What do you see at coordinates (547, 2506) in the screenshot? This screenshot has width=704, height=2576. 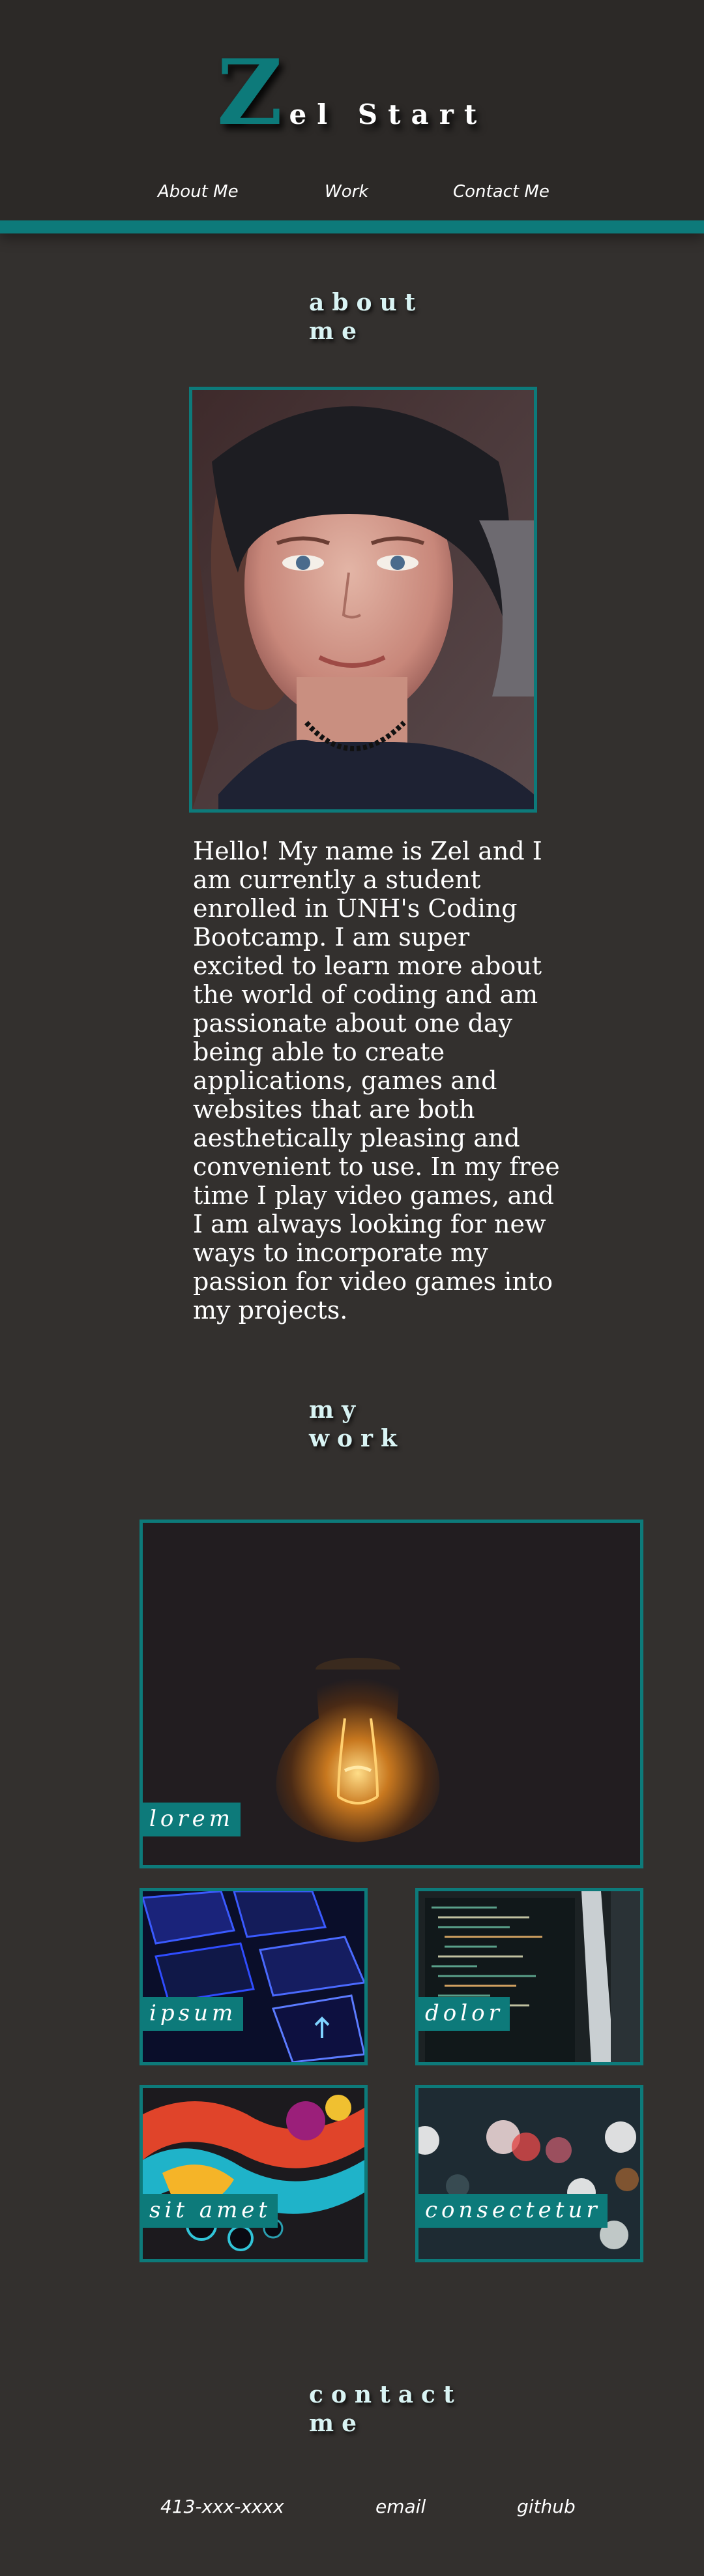 I see `contact-github-link: github` at bounding box center [547, 2506].